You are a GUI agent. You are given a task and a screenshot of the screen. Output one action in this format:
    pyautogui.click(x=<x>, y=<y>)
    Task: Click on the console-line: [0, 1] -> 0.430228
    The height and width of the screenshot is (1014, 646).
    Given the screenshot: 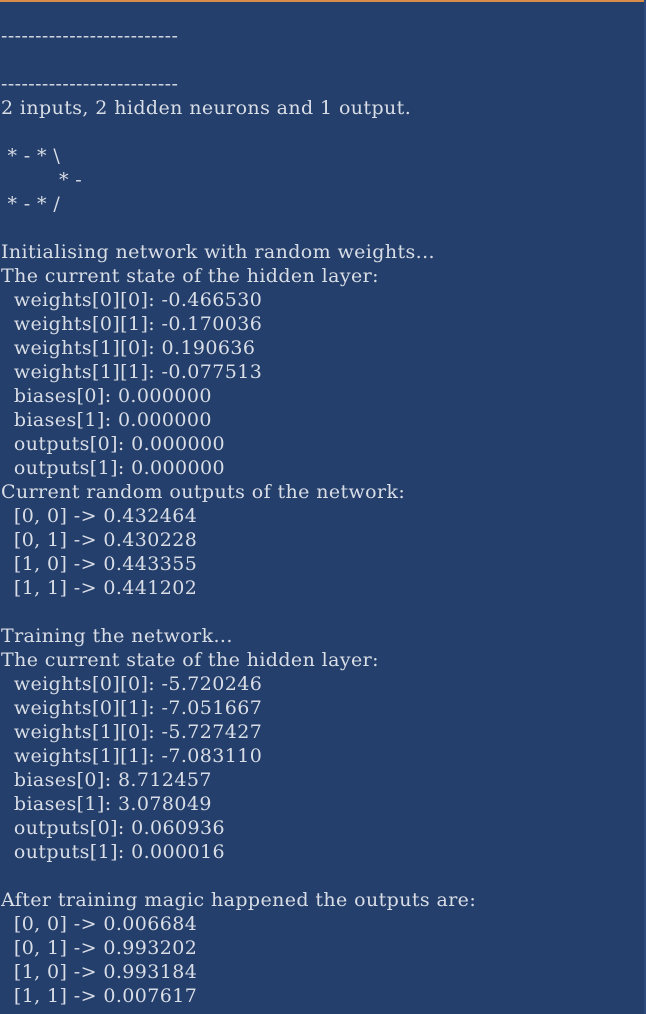 What is the action you would take?
    pyautogui.click(x=99, y=540)
    